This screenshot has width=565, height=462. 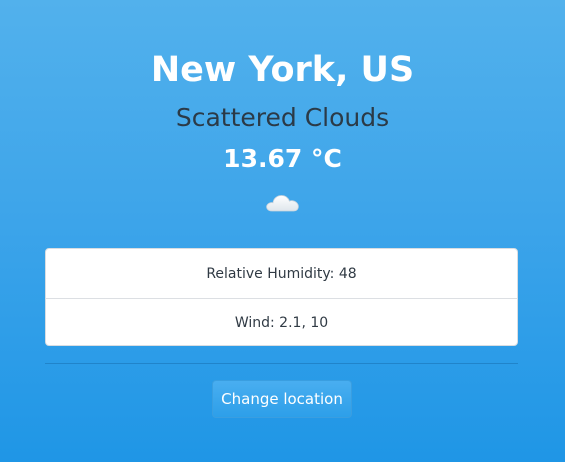 I want to click on divider, so click(x=281, y=363).